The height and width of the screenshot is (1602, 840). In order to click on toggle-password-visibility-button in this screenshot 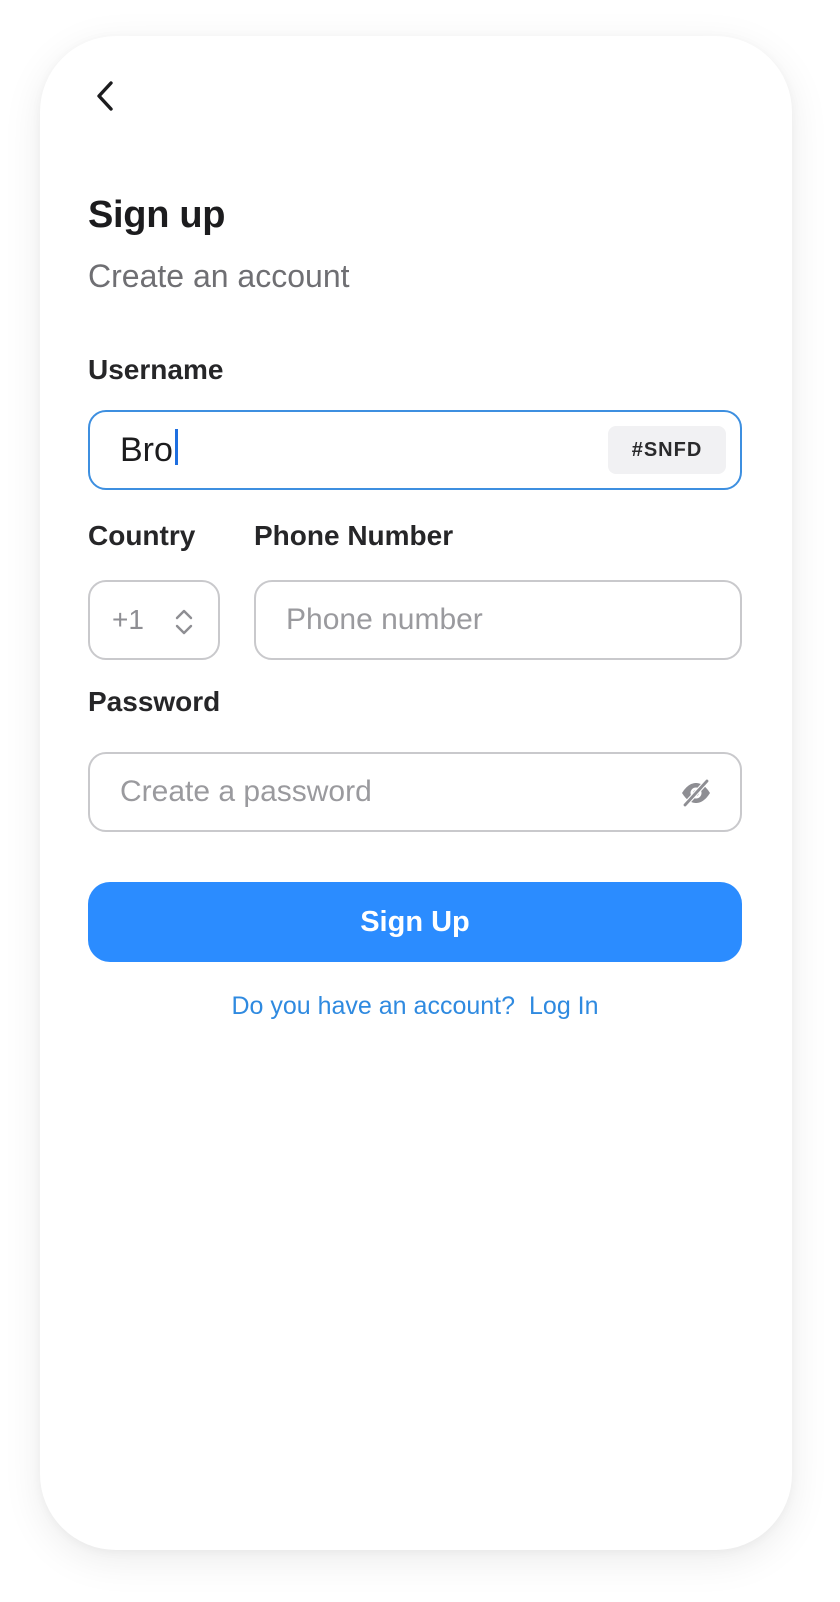, I will do `click(696, 793)`.